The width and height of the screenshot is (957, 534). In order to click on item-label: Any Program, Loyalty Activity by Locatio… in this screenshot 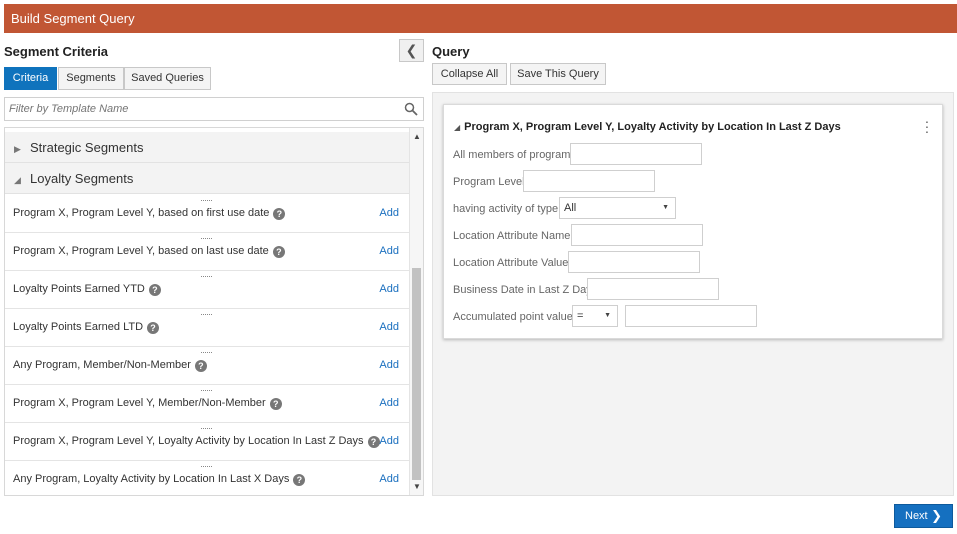, I will do `click(151, 479)`.